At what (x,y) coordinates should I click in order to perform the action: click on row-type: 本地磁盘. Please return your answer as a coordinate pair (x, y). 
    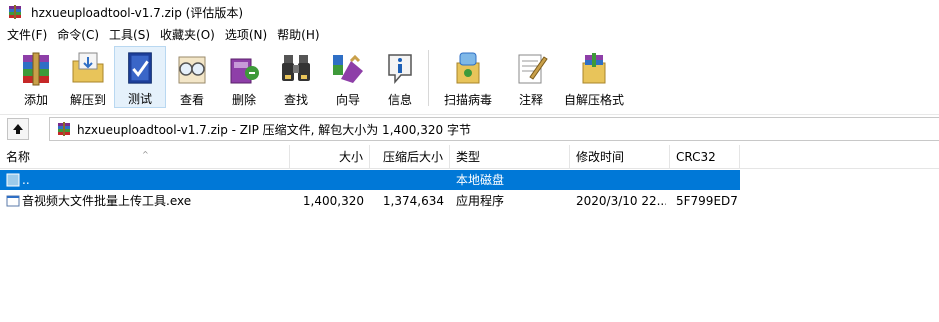
    Looking at the image, I should click on (480, 180).